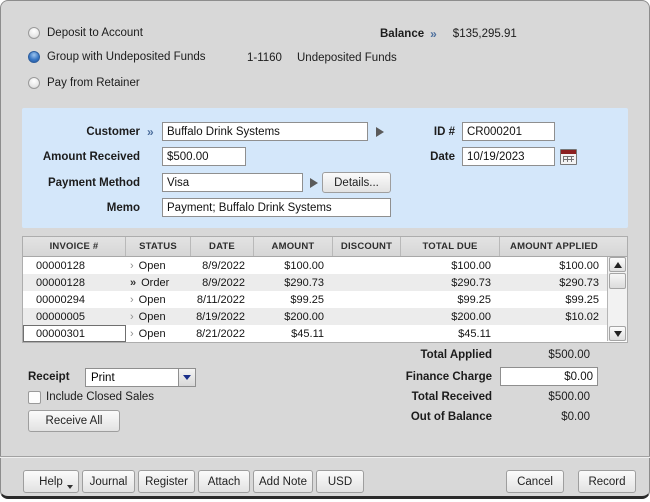 Image resolution: width=650 pixels, height=502 pixels. Describe the element at coordinates (450, 265) in the screenshot. I see `total-due-cell: $100.00` at that location.